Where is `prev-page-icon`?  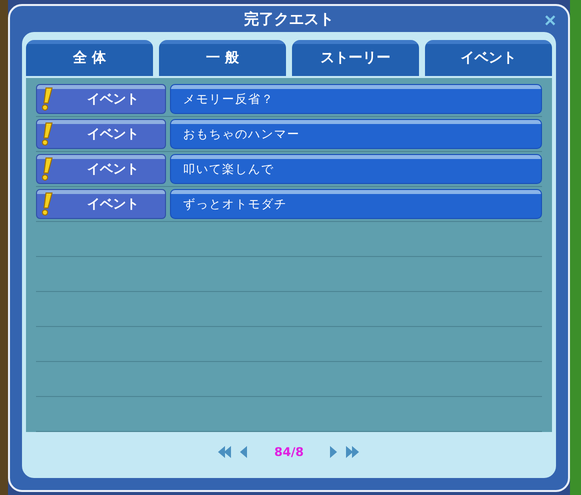
prev-page-icon is located at coordinates (244, 452).